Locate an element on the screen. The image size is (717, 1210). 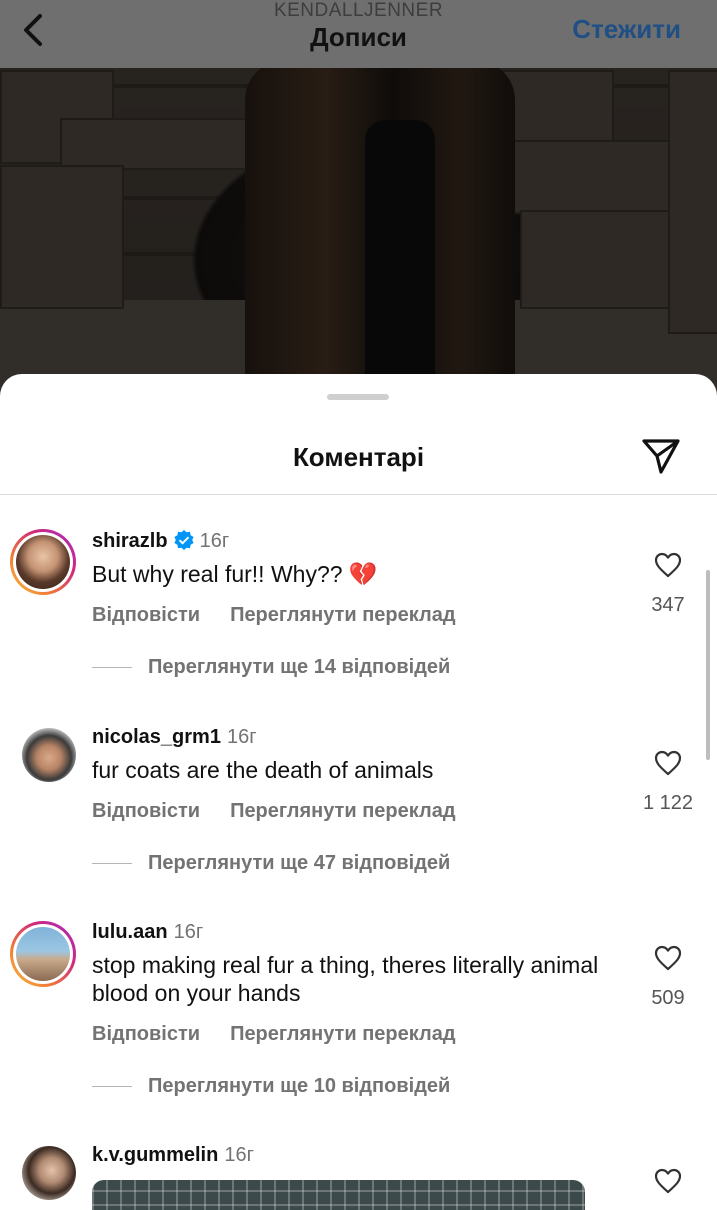
verified-badge-icon is located at coordinates (183, 540).